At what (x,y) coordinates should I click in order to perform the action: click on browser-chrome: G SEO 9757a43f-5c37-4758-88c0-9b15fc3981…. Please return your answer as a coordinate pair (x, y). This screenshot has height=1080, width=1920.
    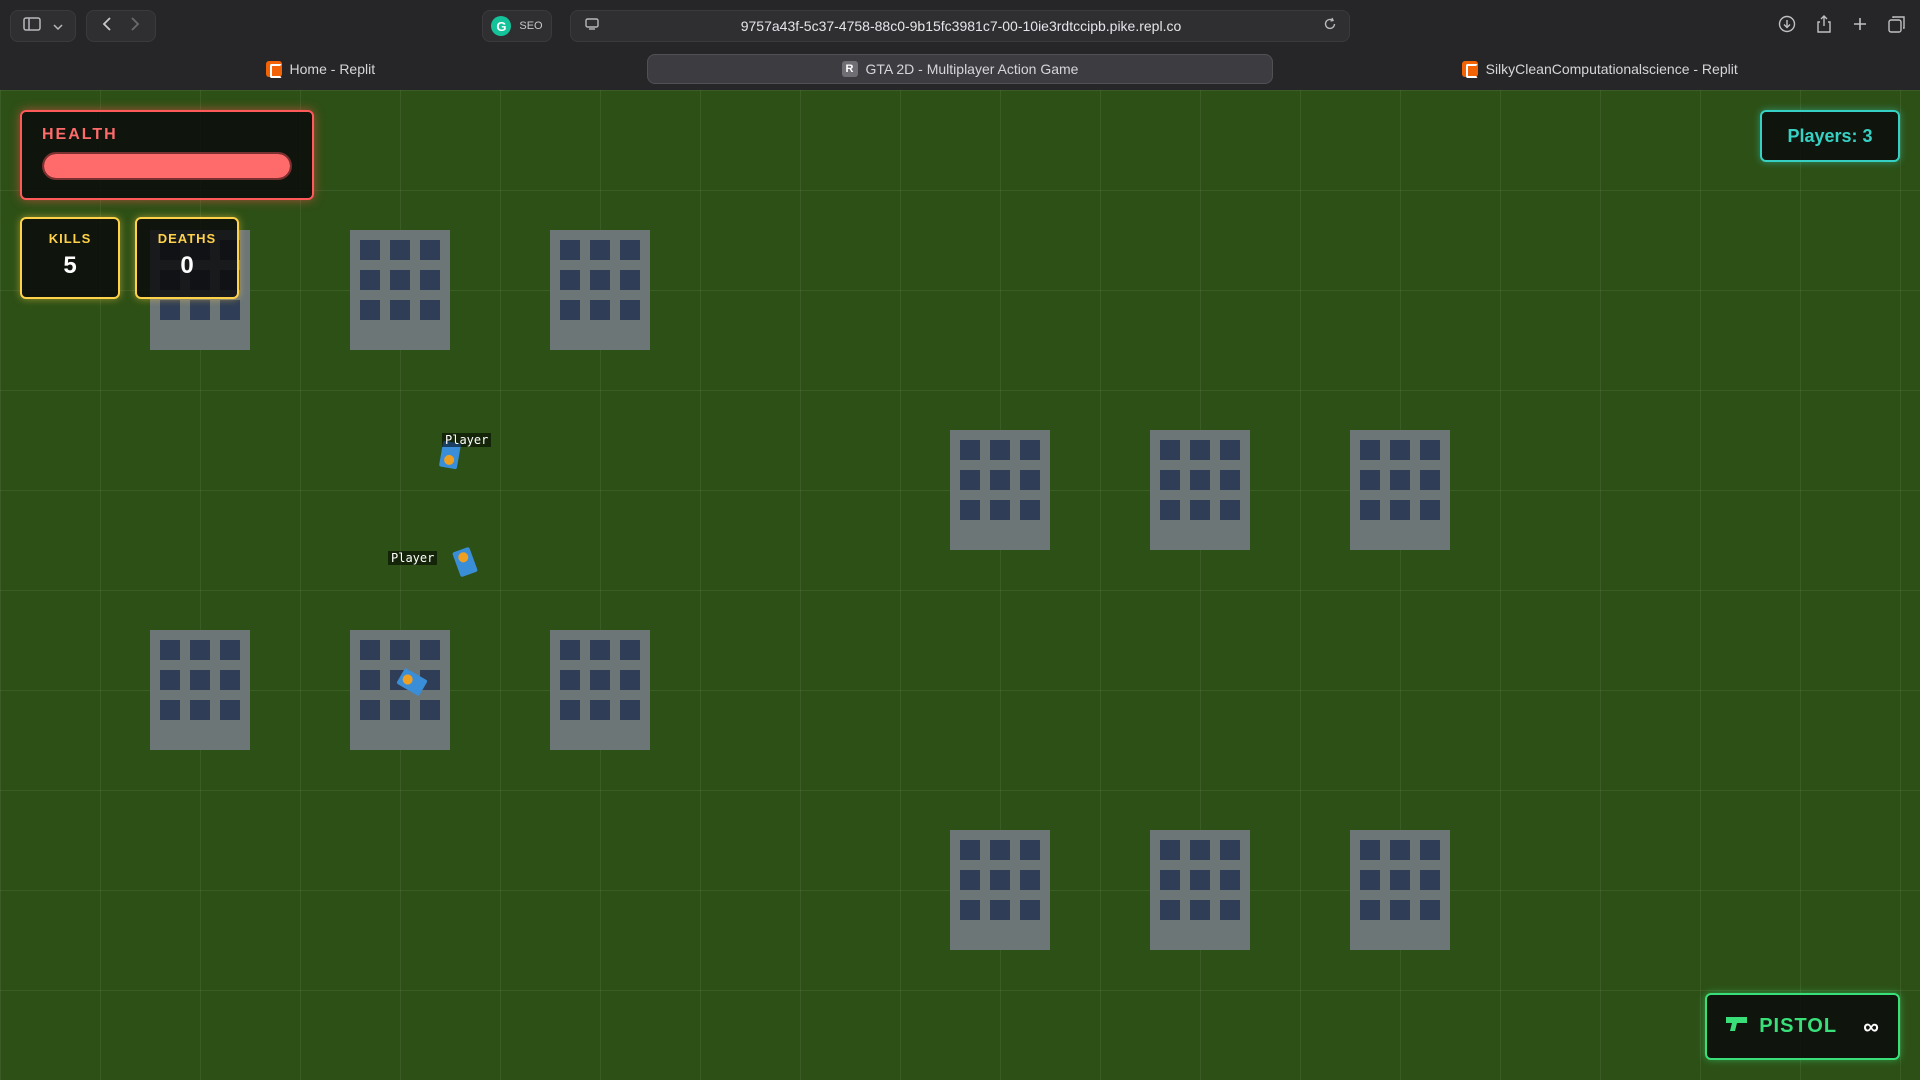
    Looking at the image, I should click on (960, 45).